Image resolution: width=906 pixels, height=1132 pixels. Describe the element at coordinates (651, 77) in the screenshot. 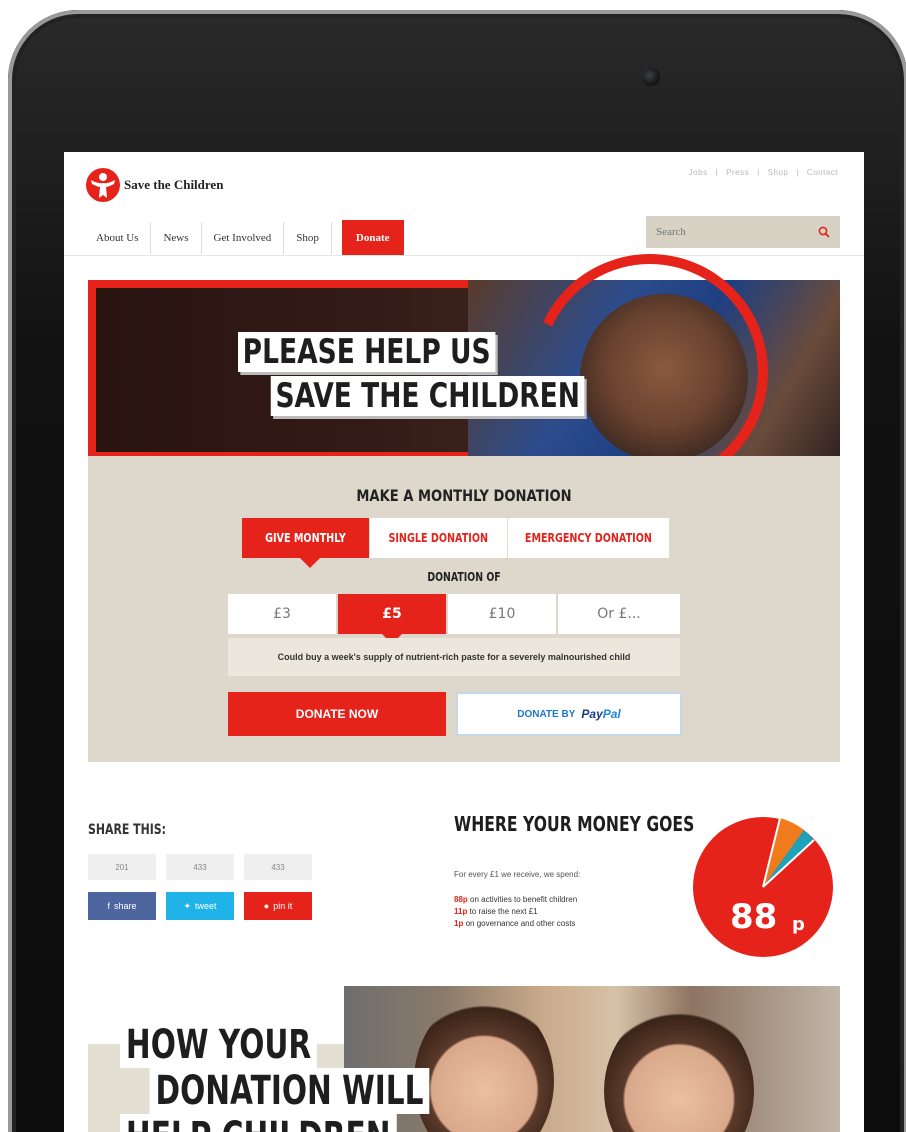

I see `camera-icon` at that location.